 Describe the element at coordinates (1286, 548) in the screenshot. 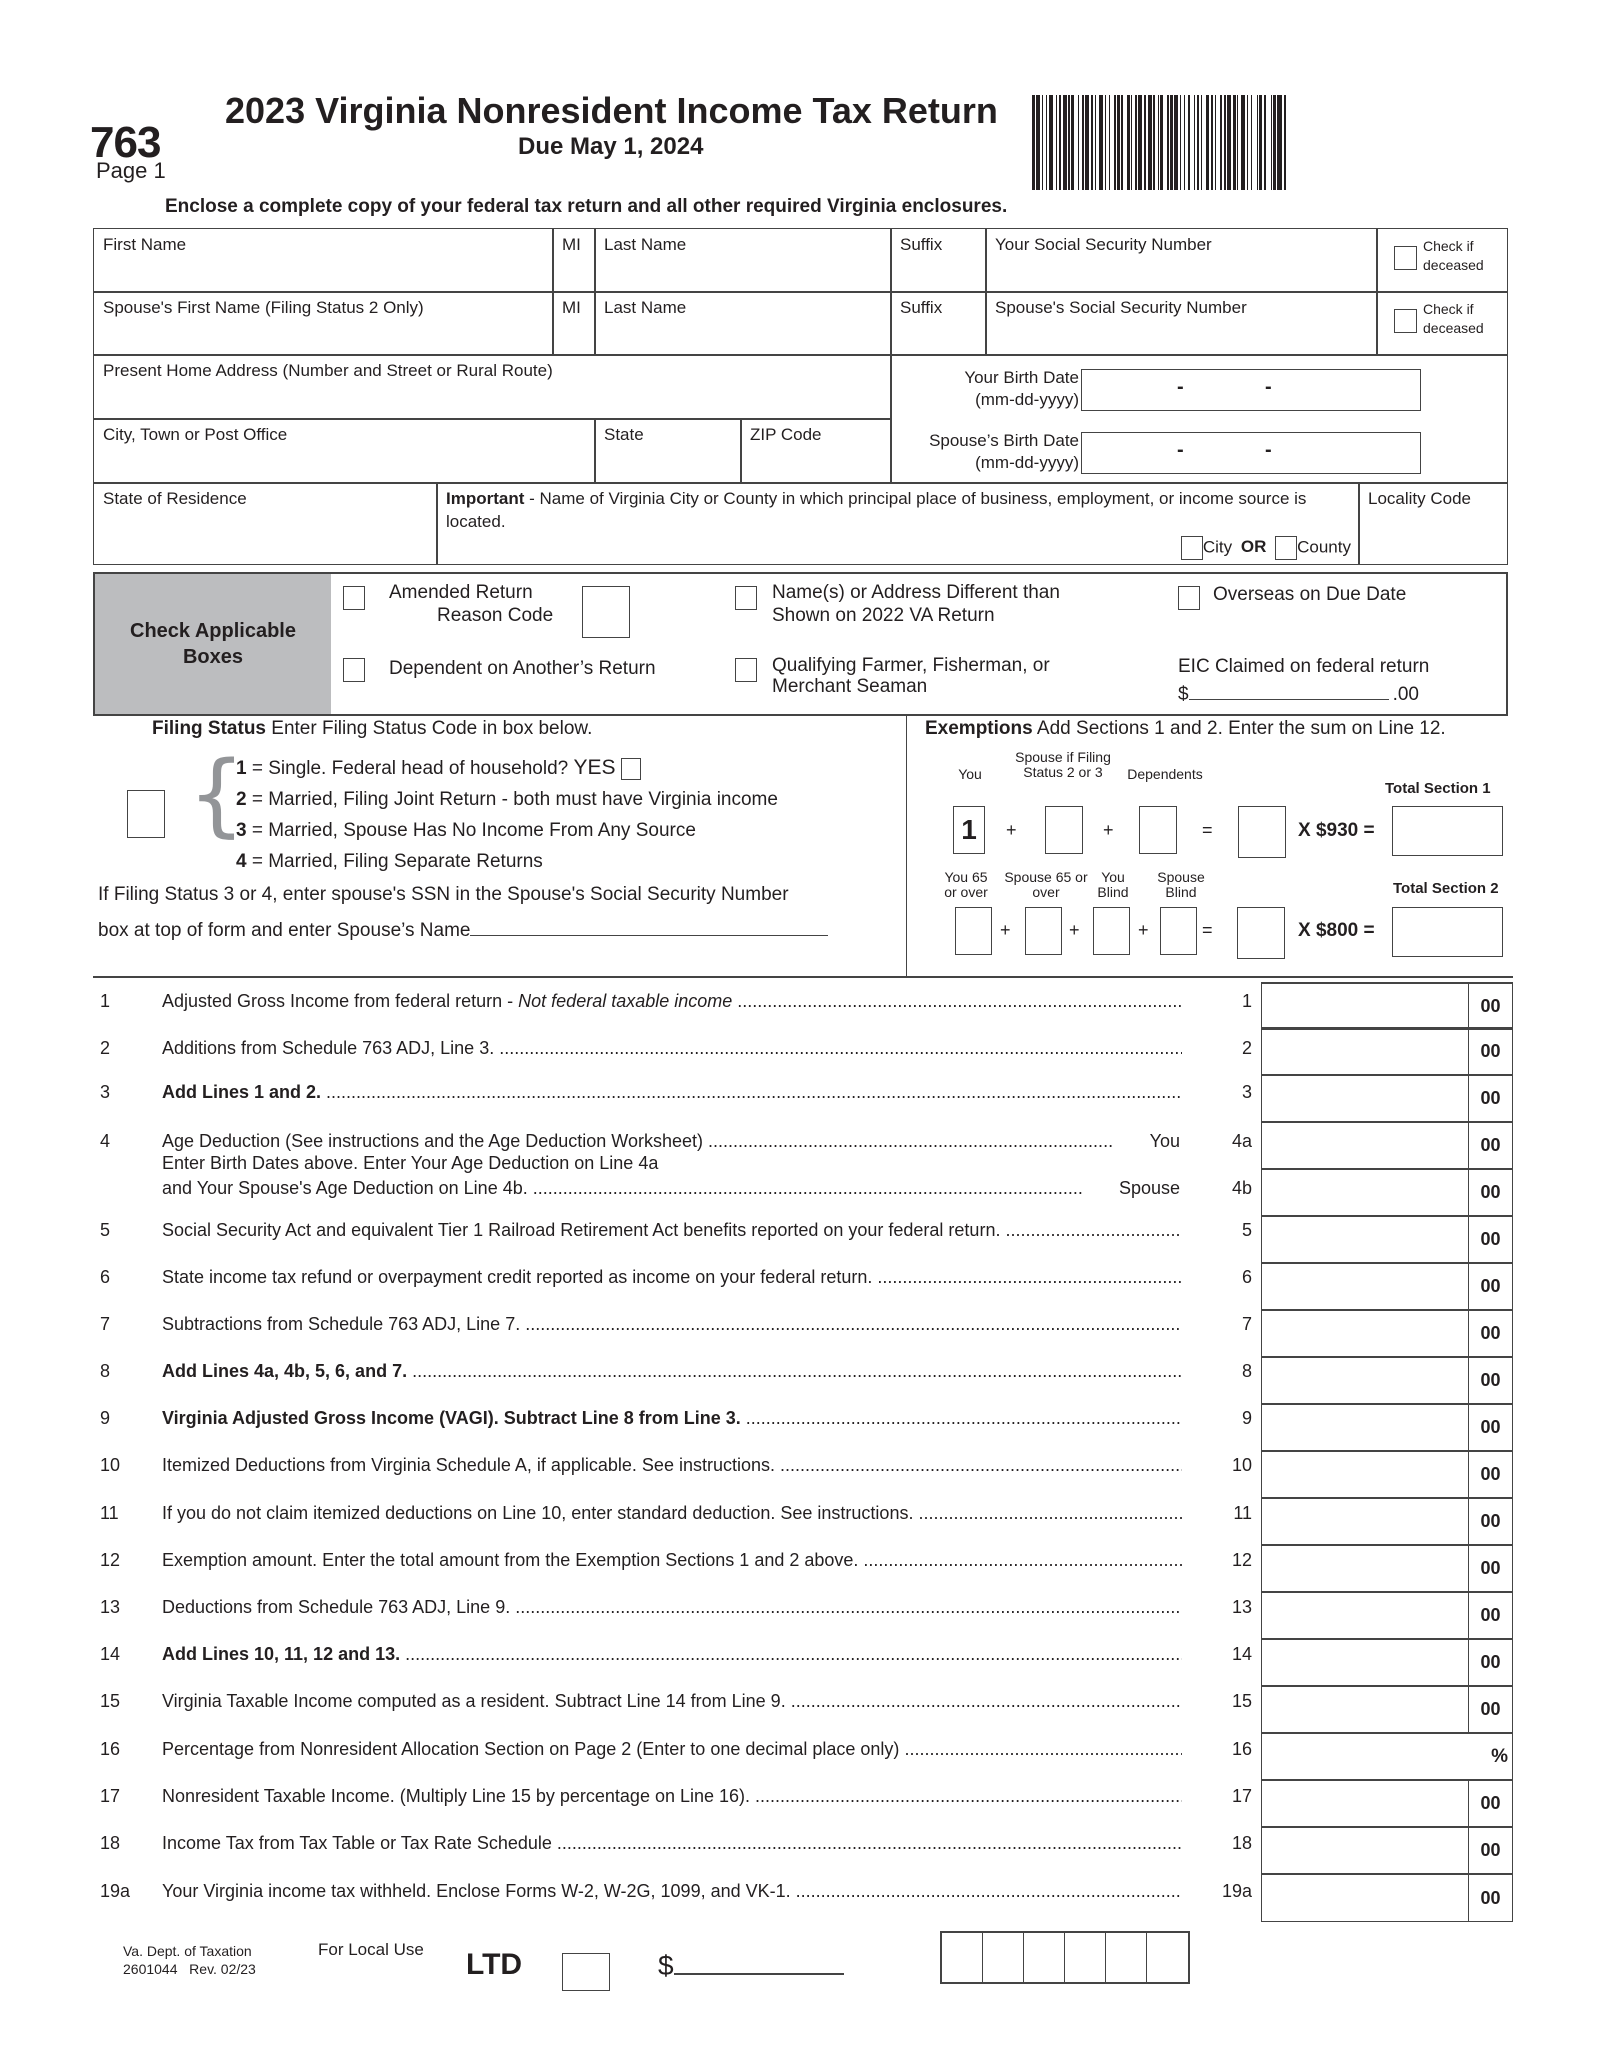

I see `county-checkbox` at that location.